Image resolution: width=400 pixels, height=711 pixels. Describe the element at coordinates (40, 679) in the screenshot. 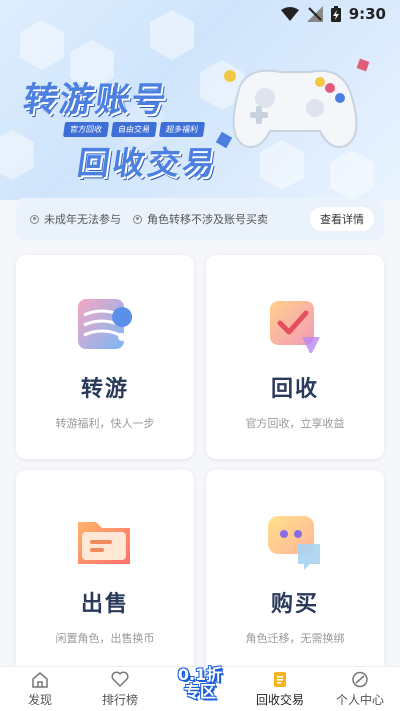

I see `home-icon` at that location.